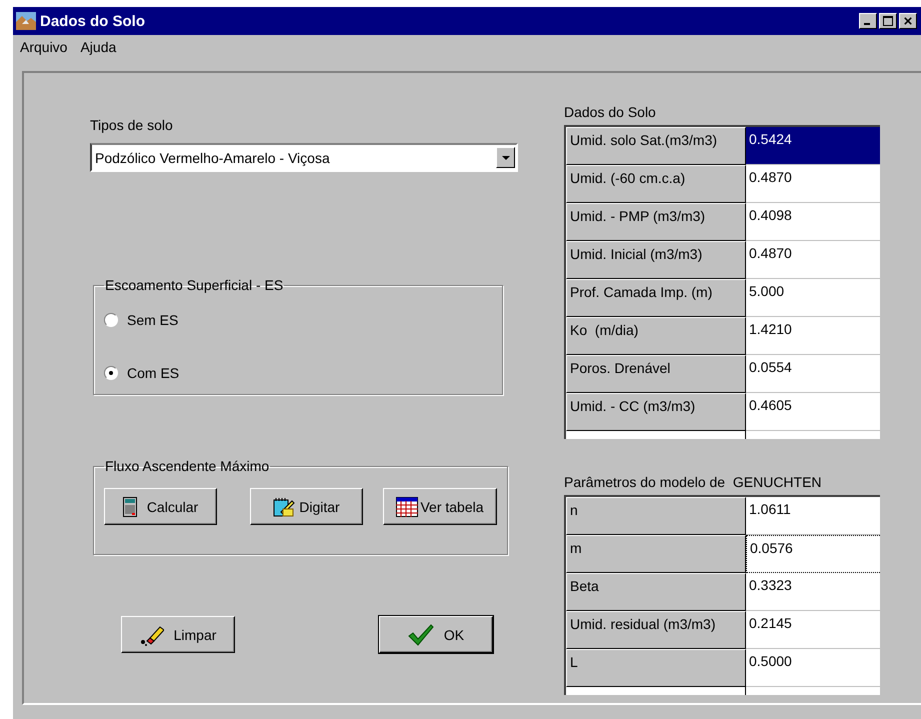  I want to click on value-cell: 0.5000, so click(813, 668).